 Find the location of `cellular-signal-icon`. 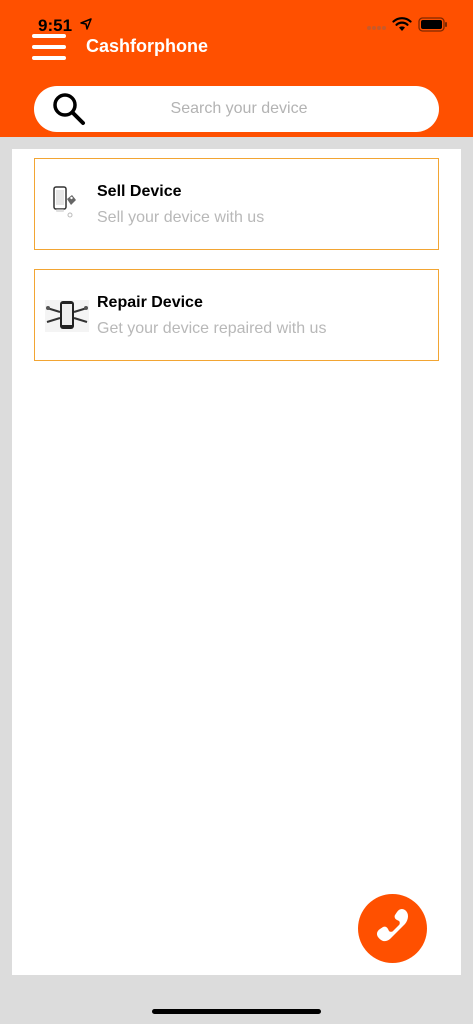

cellular-signal-icon is located at coordinates (376, 28).